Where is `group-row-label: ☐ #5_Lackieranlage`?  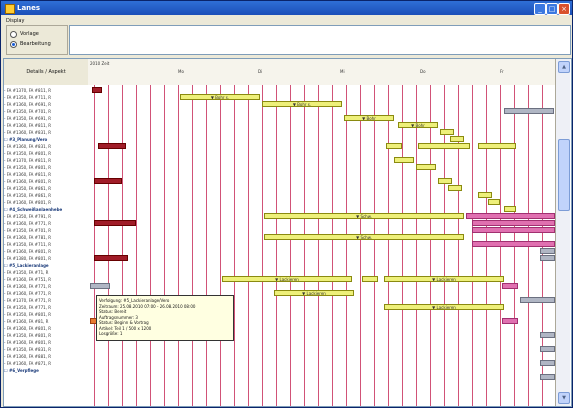
group-row-label: ☐ #5_Lackieranlage is located at coordinates (46, 265).